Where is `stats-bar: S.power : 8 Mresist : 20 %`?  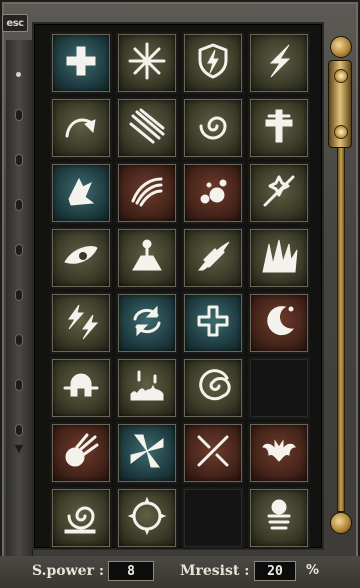
stats-bar: S.power : 8 Mresist : 20 % is located at coordinates (180, 572).